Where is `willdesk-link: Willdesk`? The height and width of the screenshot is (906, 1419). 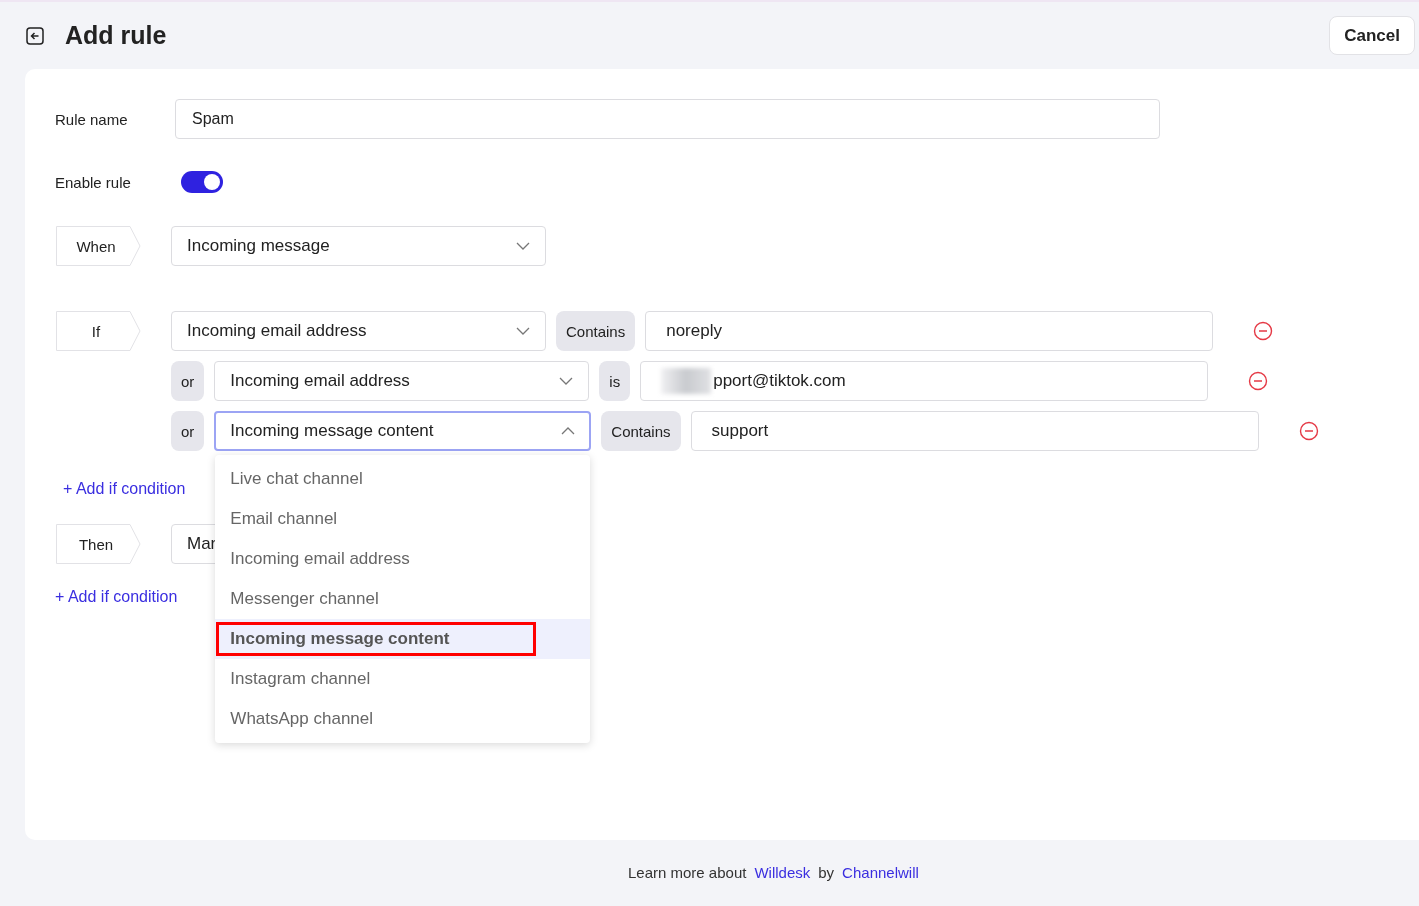 willdesk-link: Willdesk is located at coordinates (782, 872).